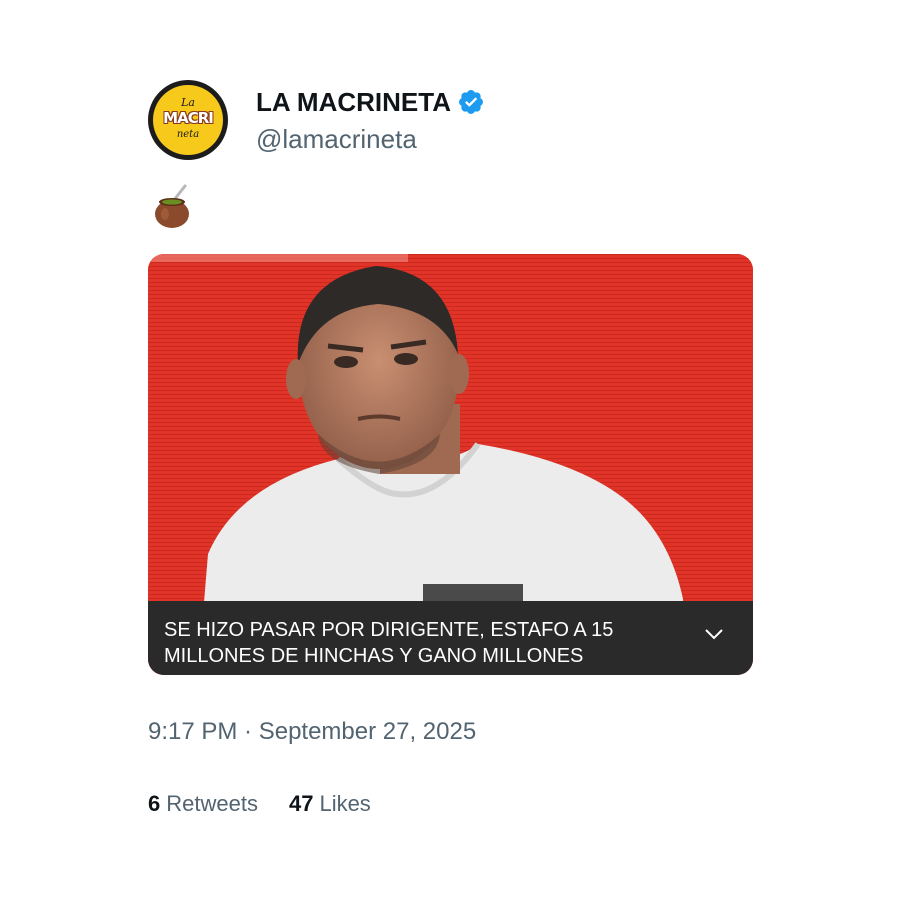 The height and width of the screenshot is (900, 900). Describe the element at coordinates (345, 803) in the screenshot. I see `likes-label: Likes` at that location.